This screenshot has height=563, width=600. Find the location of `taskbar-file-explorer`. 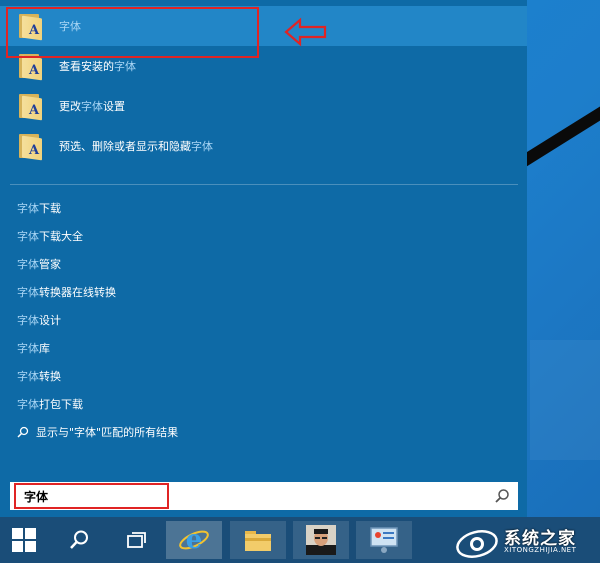

taskbar-file-explorer is located at coordinates (258, 540).